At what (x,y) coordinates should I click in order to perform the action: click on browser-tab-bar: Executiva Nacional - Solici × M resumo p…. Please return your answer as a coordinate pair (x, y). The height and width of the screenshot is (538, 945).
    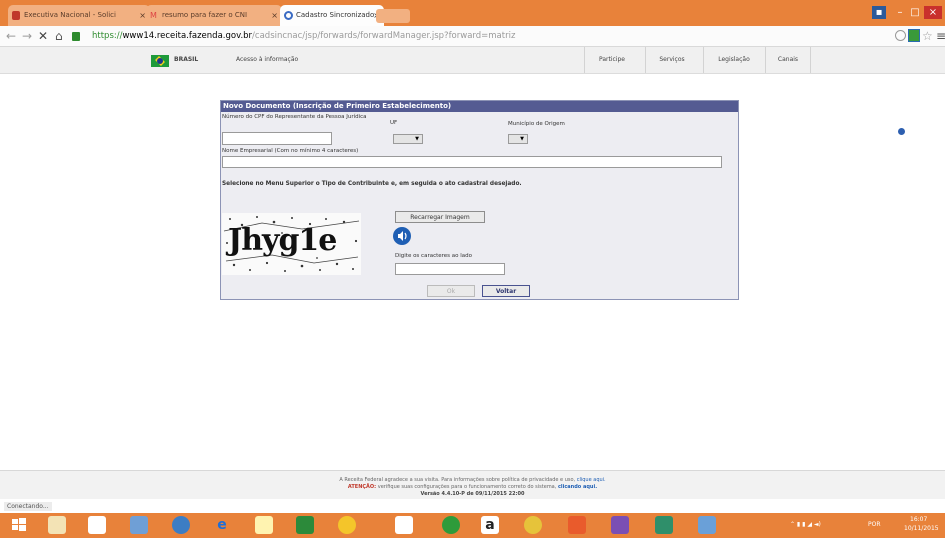
    Looking at the image, I should click on (472, 13).